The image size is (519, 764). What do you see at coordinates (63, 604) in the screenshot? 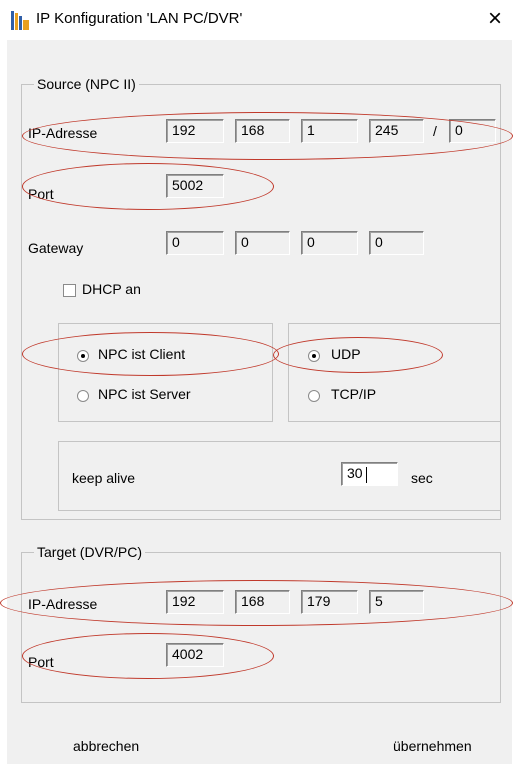
I see `target-ip-label: IP-Adresse` at bounding box center [63, 604].